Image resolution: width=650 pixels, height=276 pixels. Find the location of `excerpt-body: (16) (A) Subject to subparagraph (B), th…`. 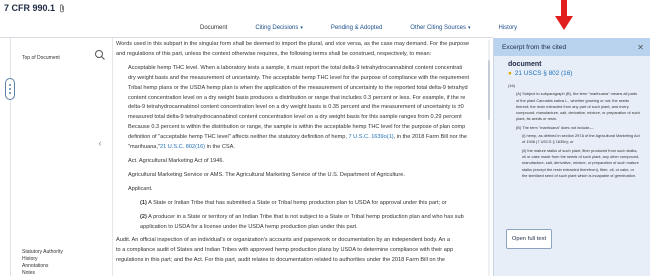

excerpt-body: (16) (A) Subject to subparagraph (B), th… is located at coordinates (572, 128).